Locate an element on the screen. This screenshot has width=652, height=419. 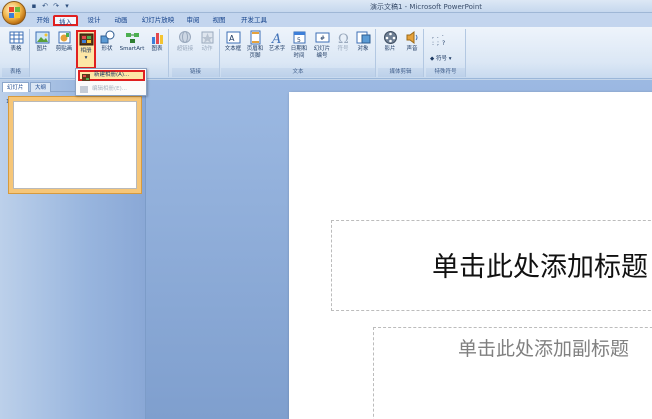
album-label: 相册 is located at coordinates (86, 51).